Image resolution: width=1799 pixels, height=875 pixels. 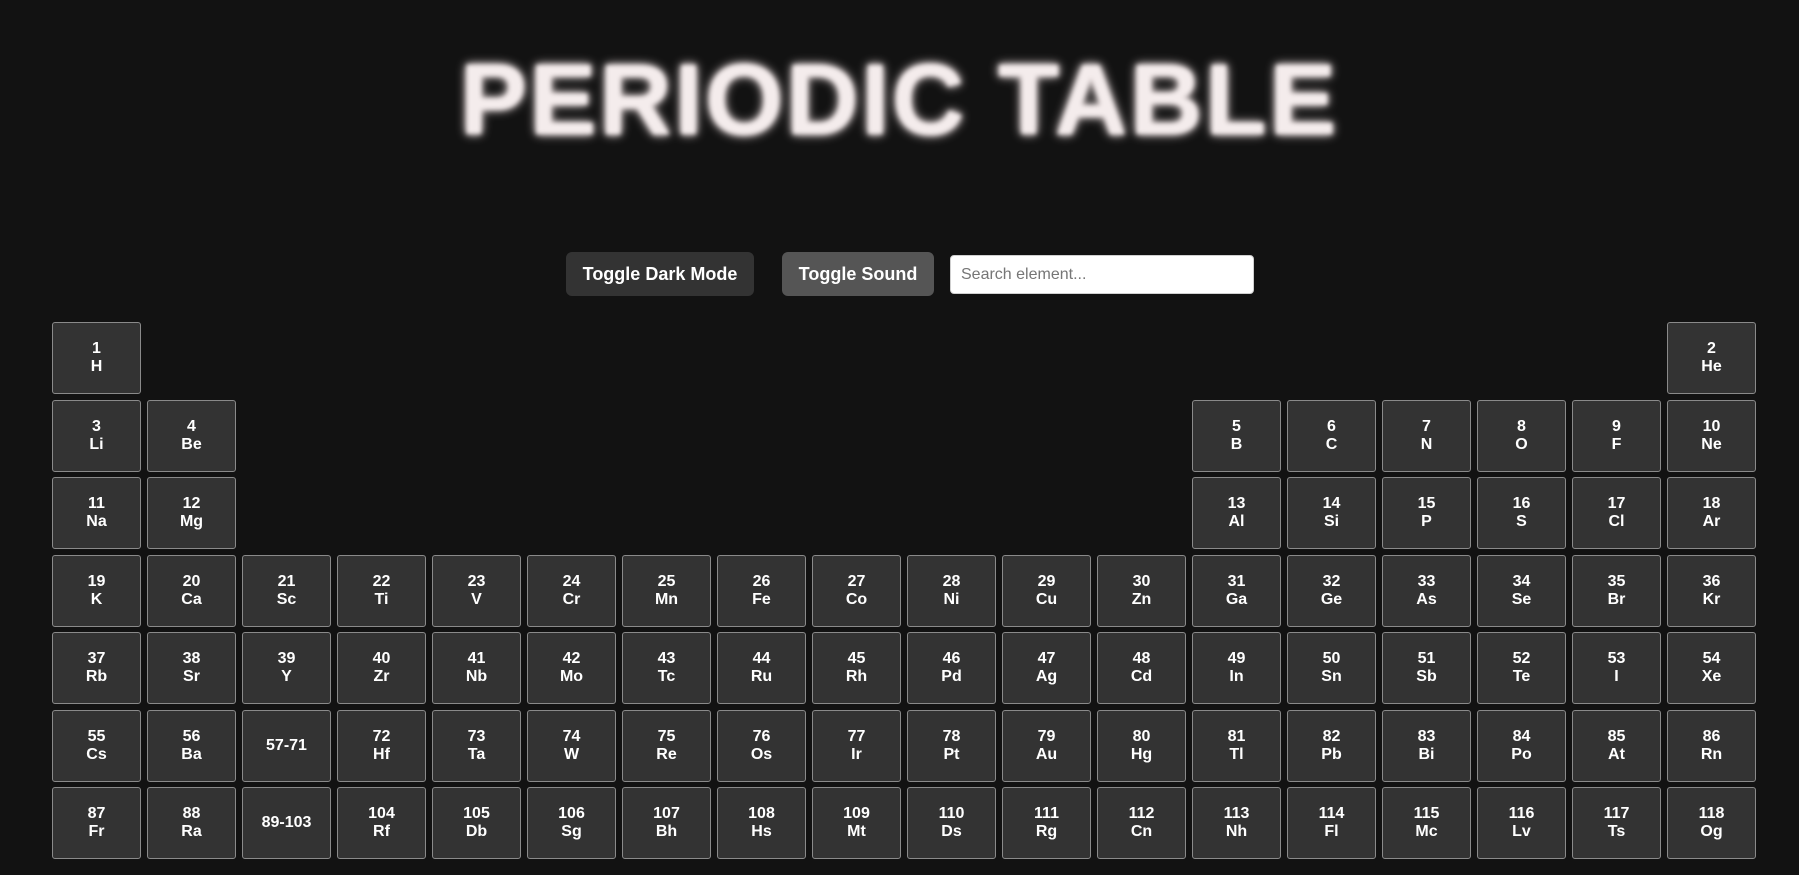 I want to click on element-cell: 23 V, so click(x=476, y=590).